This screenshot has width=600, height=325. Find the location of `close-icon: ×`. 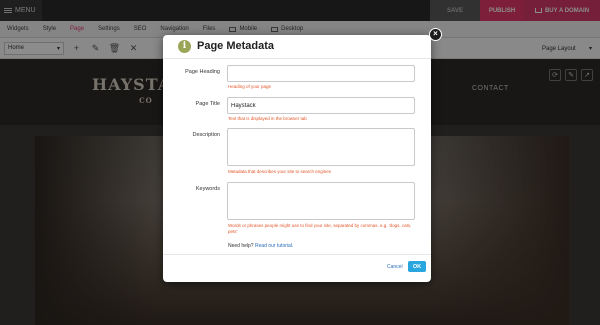

close-icon: × is located at coordinates (435, 34).